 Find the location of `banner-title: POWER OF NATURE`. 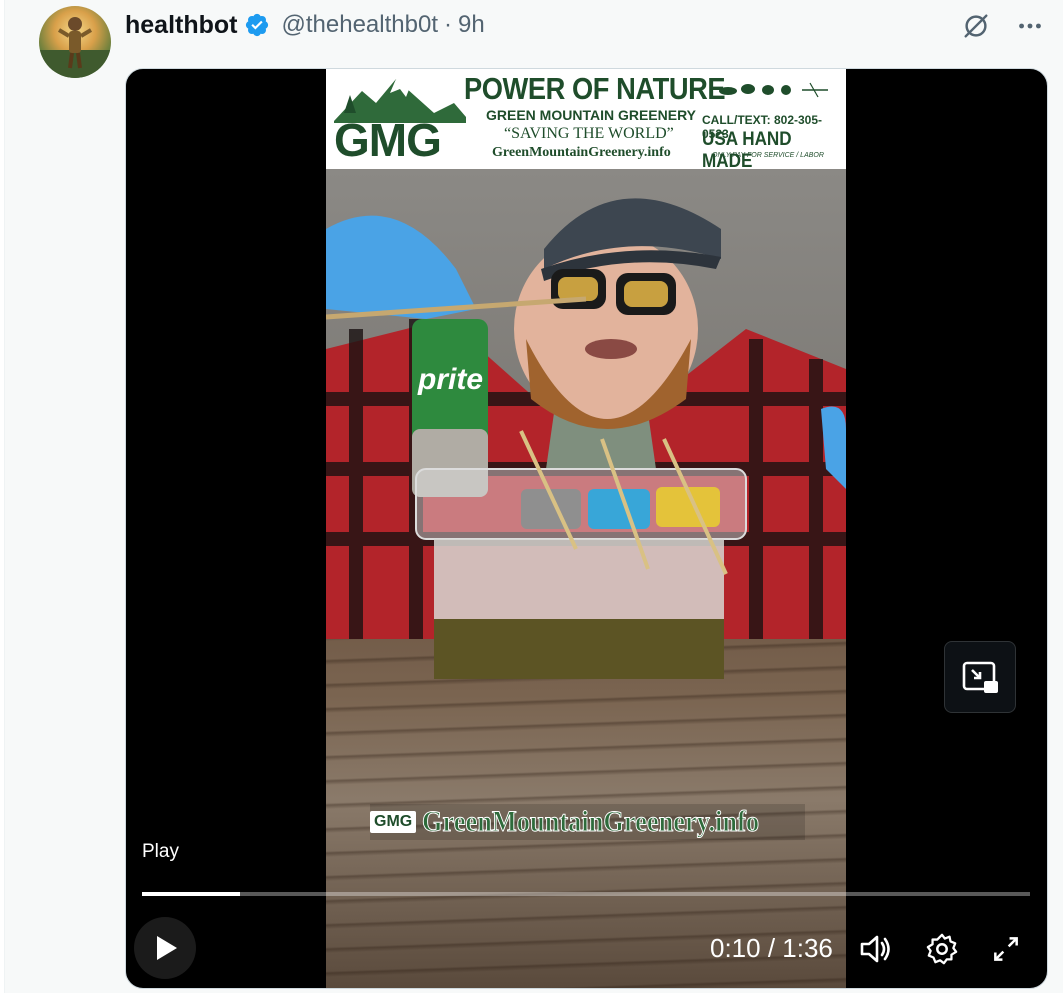

banner-title: POWER OF NATURE is located at coordinates (595, 88).